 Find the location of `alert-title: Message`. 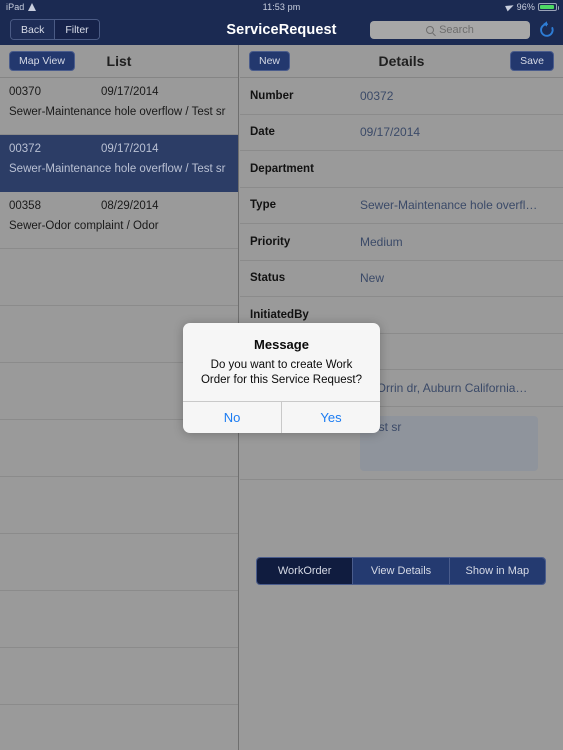

alert-title: Message is located at coordinates (281, 344).